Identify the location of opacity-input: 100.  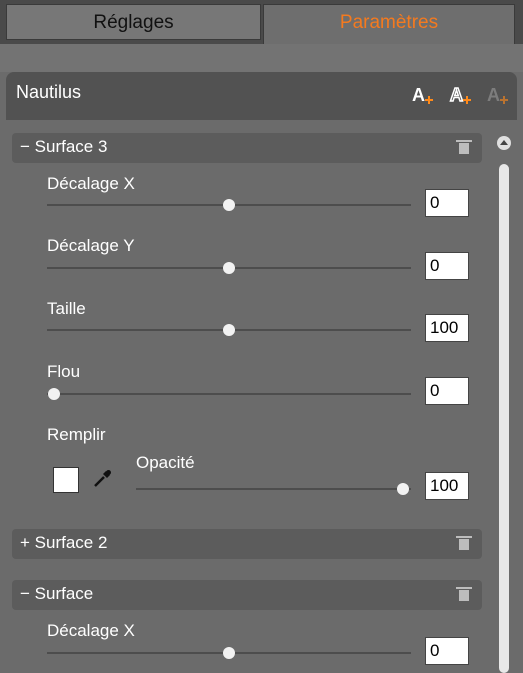
(447, 486).